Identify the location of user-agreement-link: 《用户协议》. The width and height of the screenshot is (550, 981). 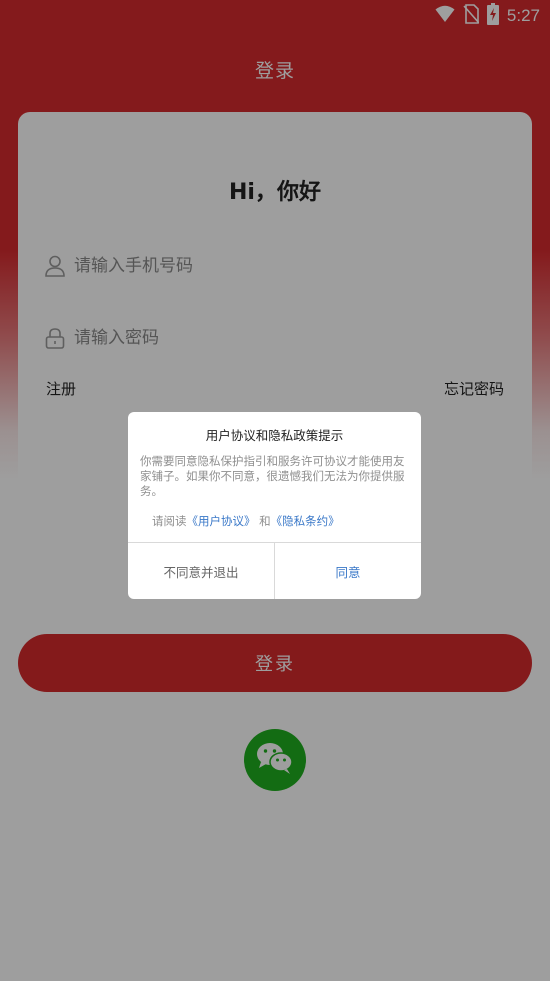
(221, 521).